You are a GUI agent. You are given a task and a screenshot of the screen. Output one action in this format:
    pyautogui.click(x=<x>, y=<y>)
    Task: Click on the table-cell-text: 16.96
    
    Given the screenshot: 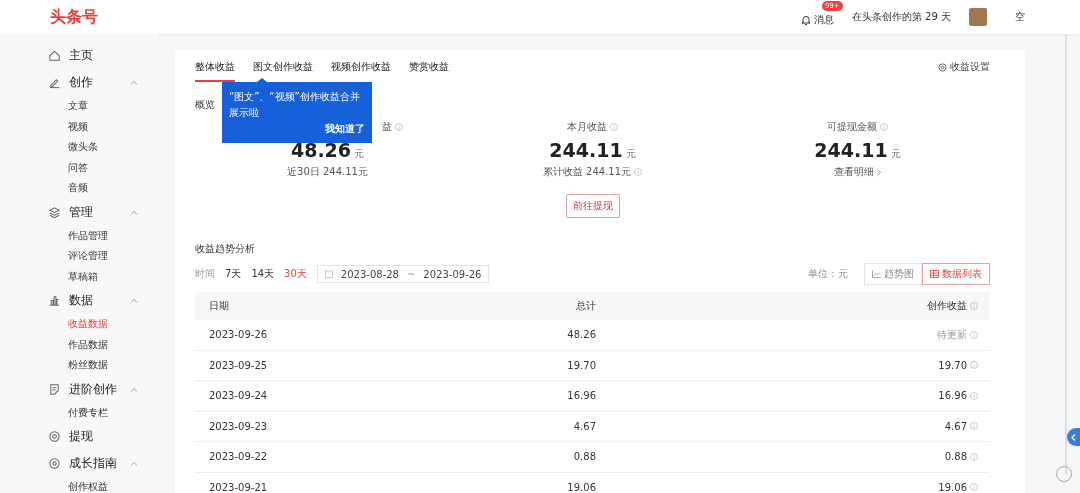 What is the action you would take?
    pyautogui.click(x=581, y=396)
    